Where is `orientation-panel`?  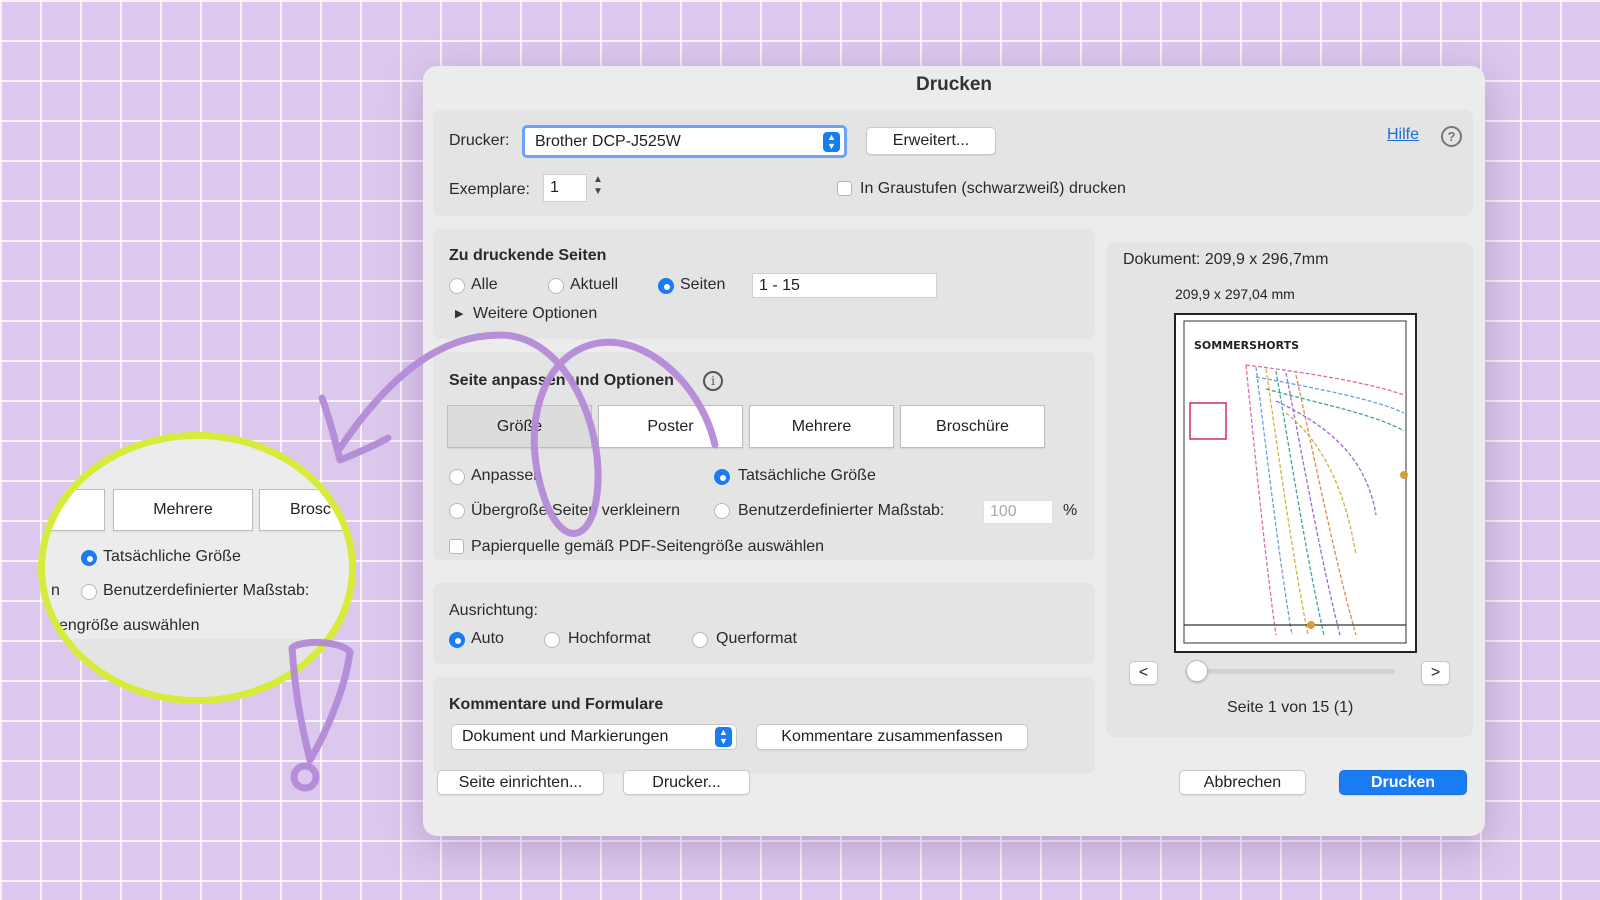 orientation-panel is located at coordinates (764, 623).